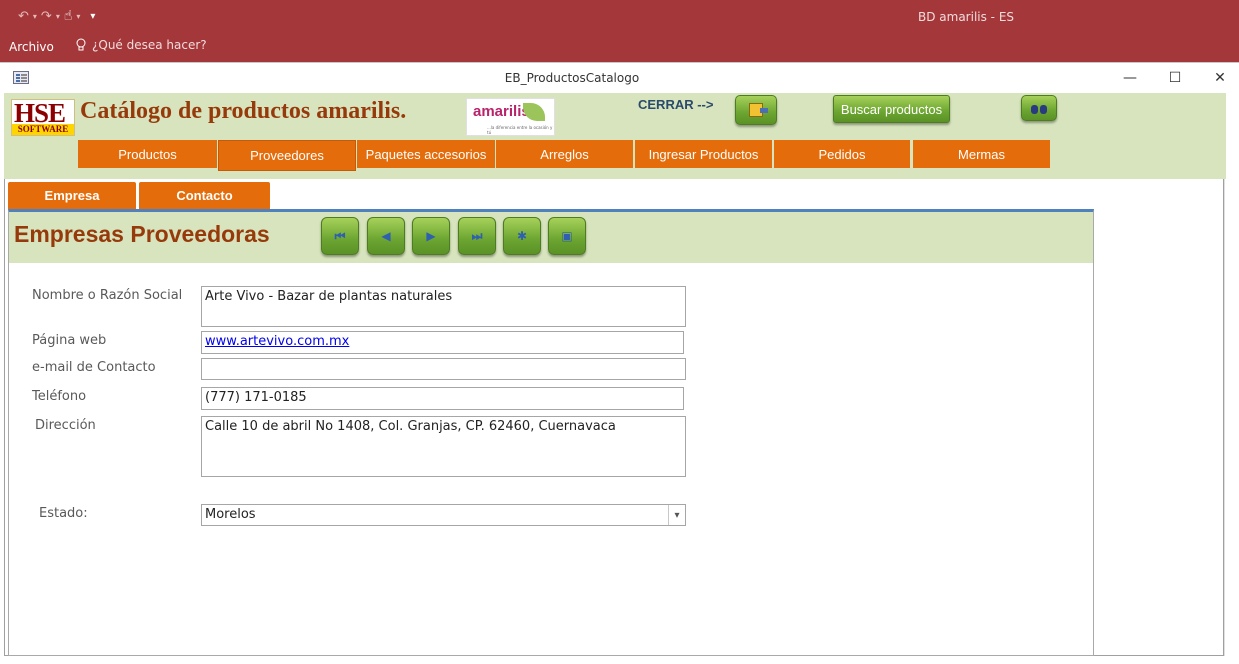  I want to click on previous-record-icon: ◀, so click(386, 236).